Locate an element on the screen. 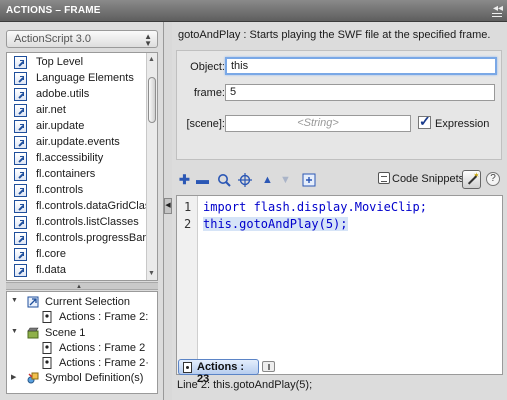 The width and height of the screenshot is (507, 400). symbol-definitions-label: Symbol Definition(s) is located at coordinates (94, 378).